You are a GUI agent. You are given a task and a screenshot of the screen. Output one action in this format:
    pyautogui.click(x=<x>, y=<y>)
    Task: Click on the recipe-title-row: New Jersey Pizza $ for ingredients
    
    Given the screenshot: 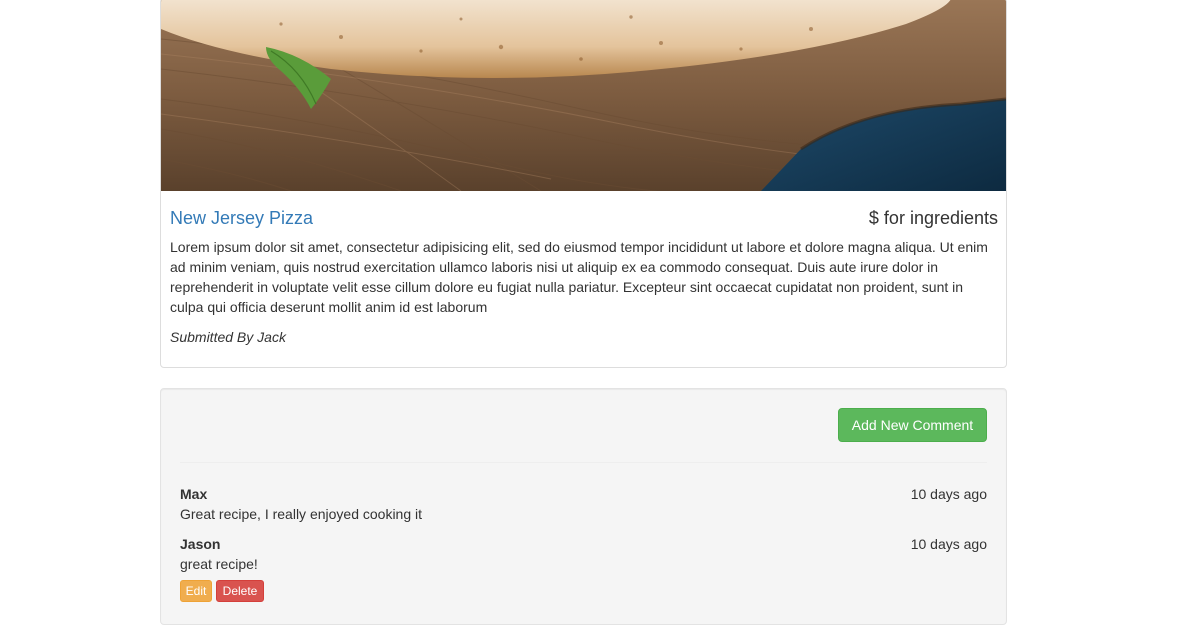 What is the action you would take?
    pyautogui.click(x=584, y=219)
    